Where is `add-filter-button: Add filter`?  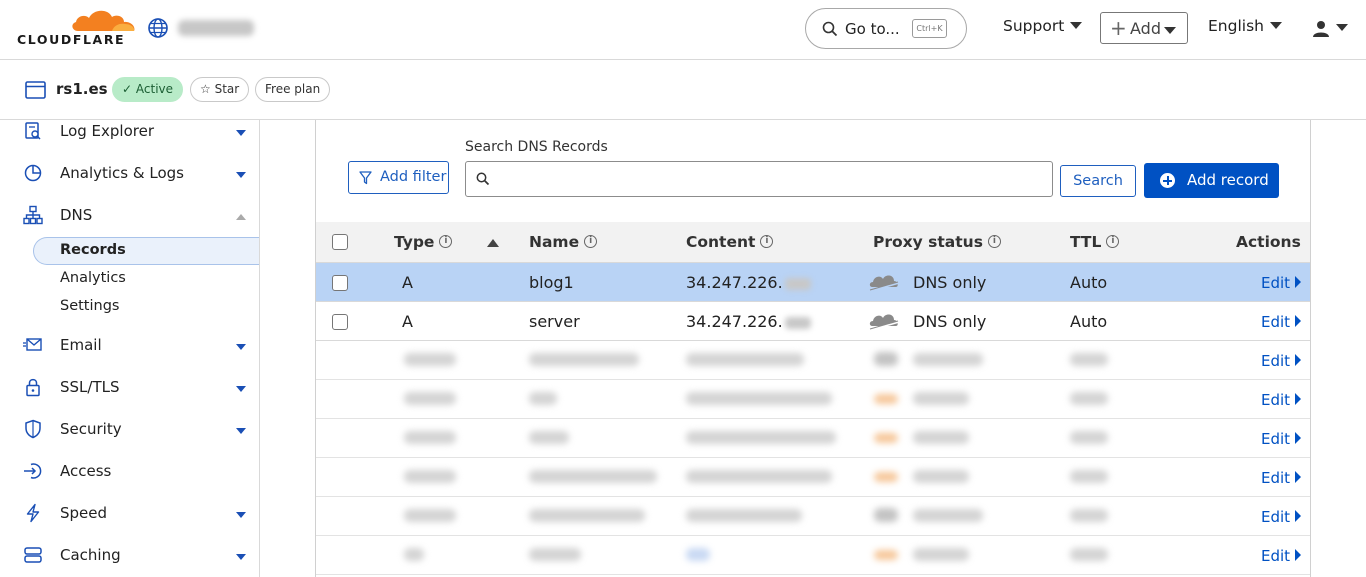 add-filter-button: Add filter is located at coordinates (398, 177).